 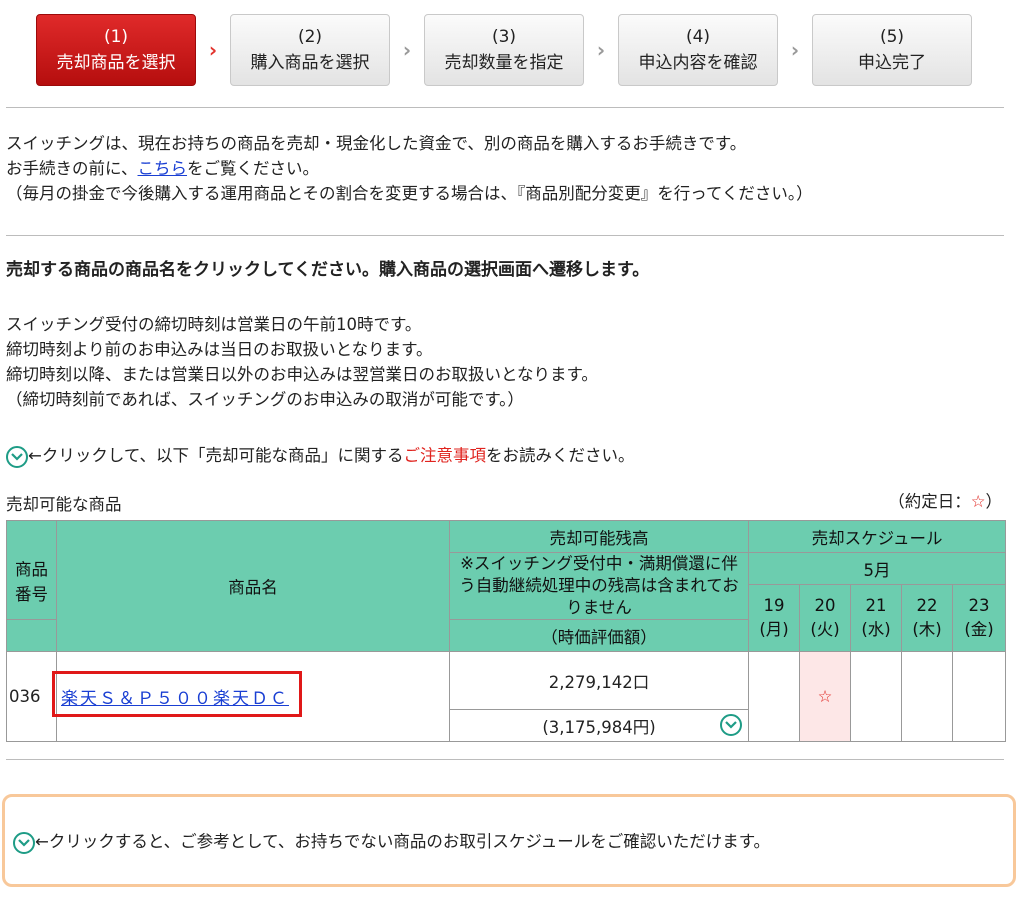 What do you see at coordinates (892, 37) in the screenshot?
I see `step-5-number: (5)` at bounding box center [892, 37].